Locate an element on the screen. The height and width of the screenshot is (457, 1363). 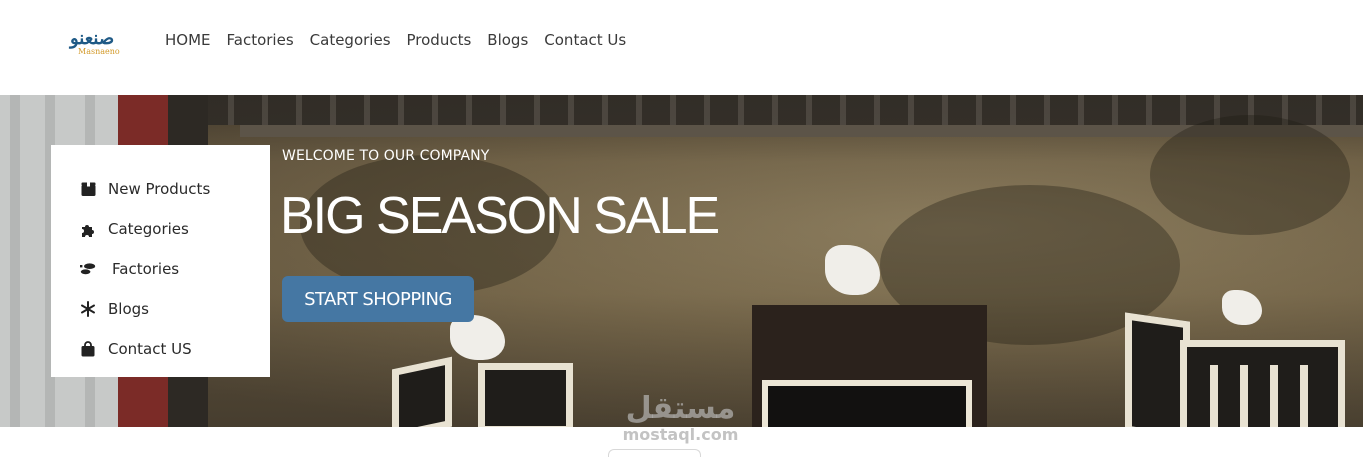
nav-contact-us: Contact Us is located at coordinates (585, 40).